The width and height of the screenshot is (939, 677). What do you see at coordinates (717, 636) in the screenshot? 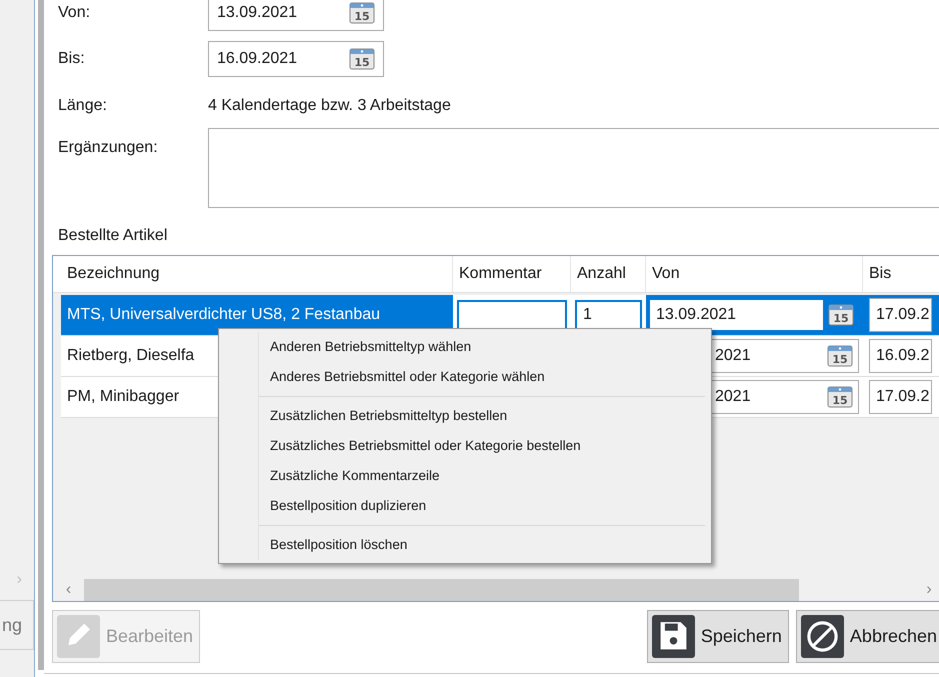
I see `save-button: Speichern` at bounding box center [717, 636].